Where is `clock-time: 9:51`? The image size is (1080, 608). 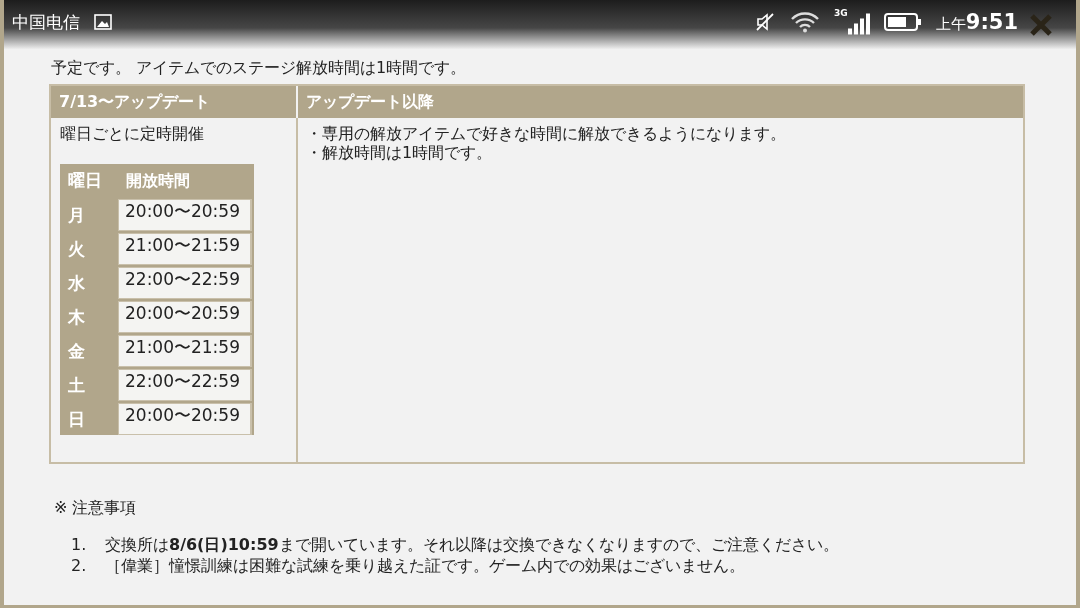
clock-time: 9:51 is located at coordinates (991, 22).